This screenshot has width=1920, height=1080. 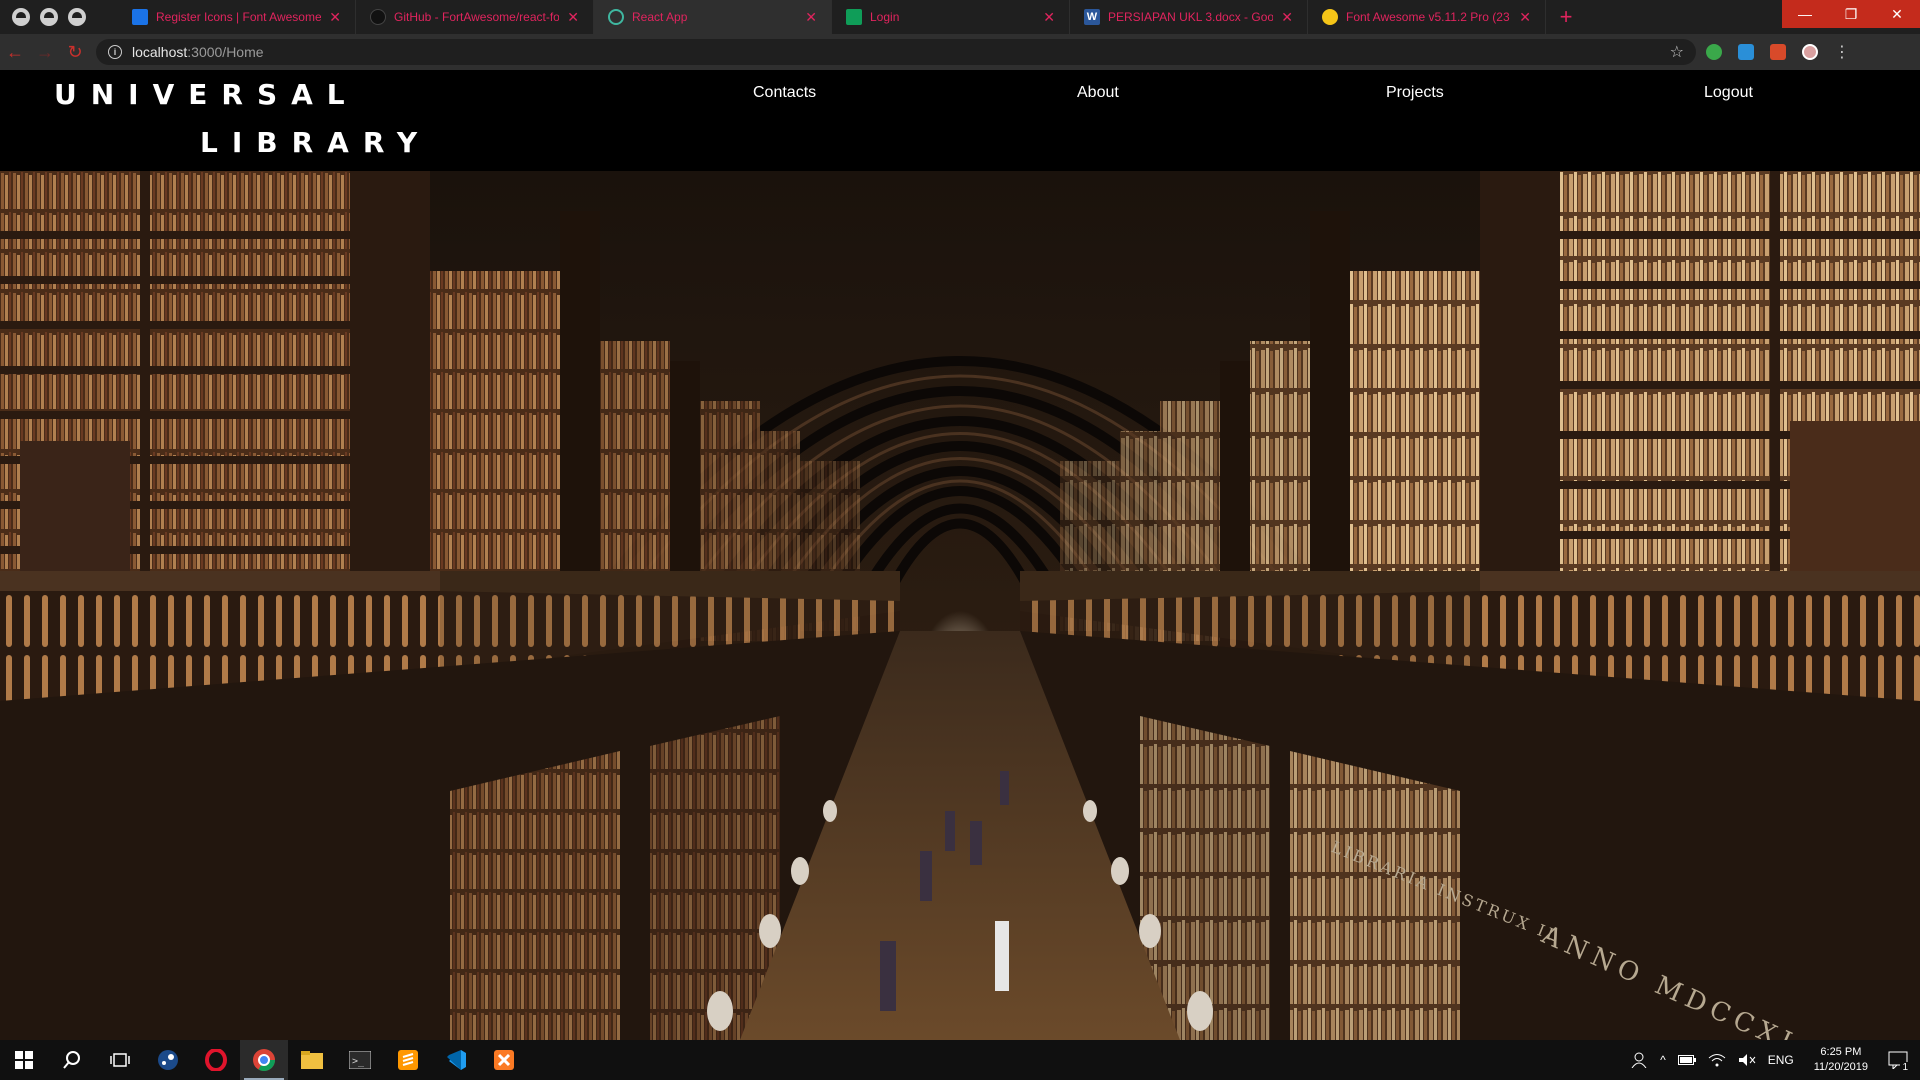 What do you see at coordinates (960, 1060) in the screenshot?
I see `windows-taskbar: >_ ^ ENG 6:25 PM 11/20/2019 1` at bounding box center [960, 1060].